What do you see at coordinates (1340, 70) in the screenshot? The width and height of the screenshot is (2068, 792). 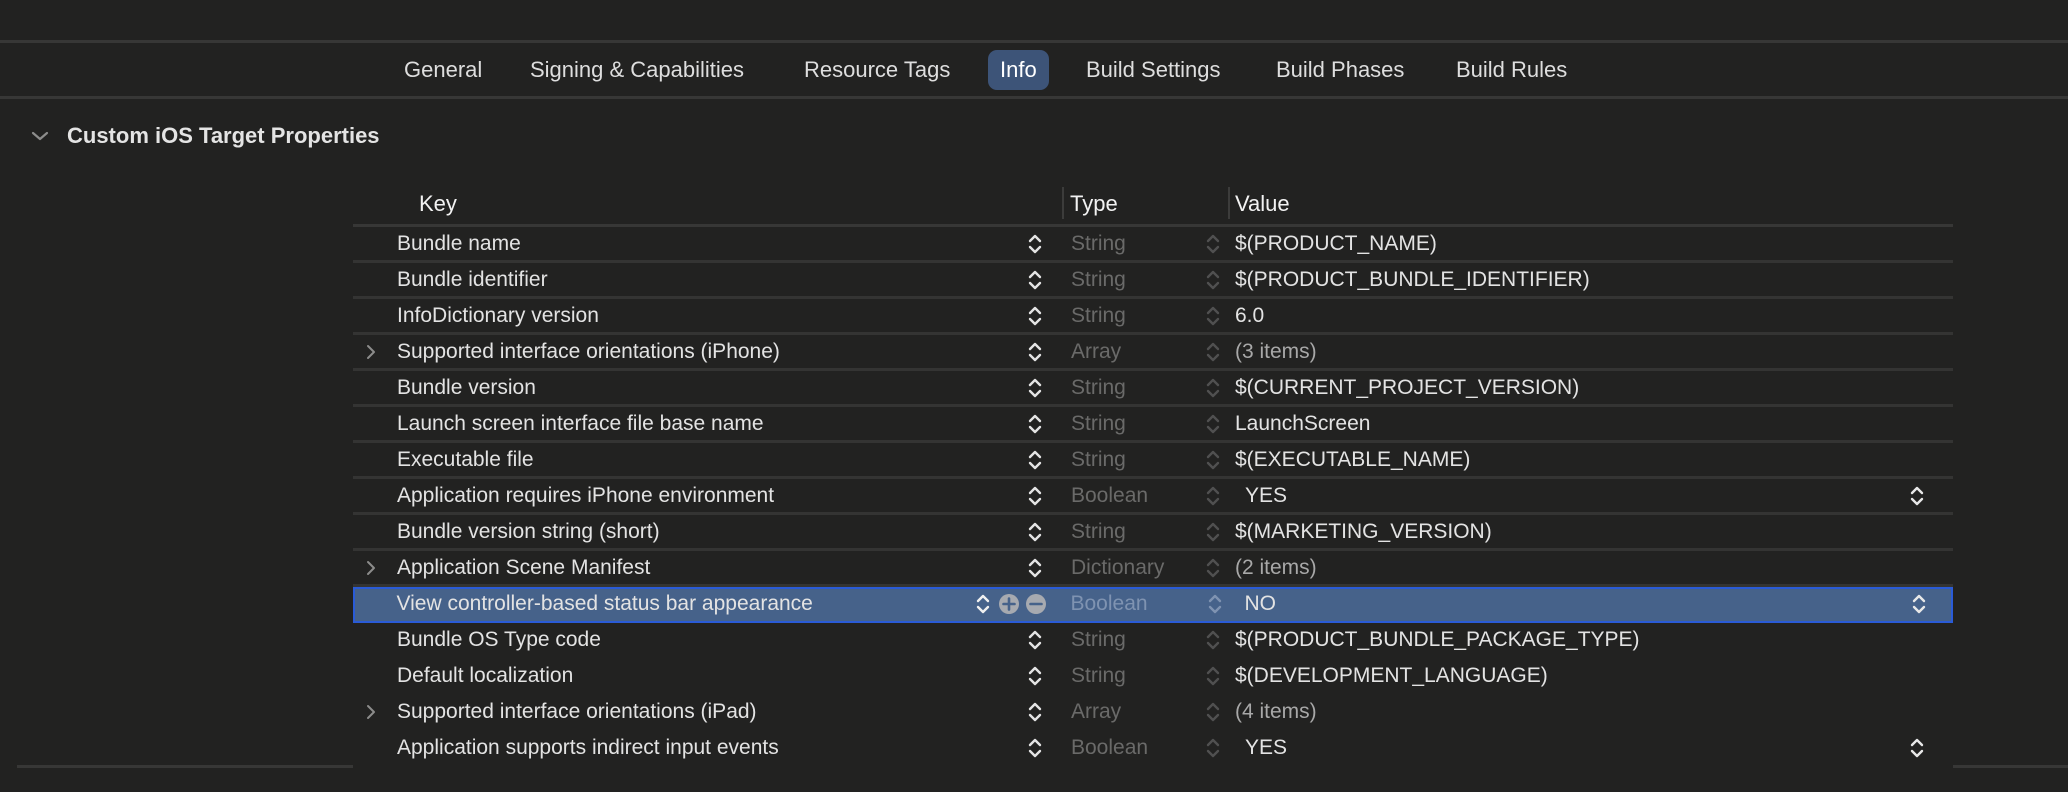 I see `tab-build-phases: Build Phases` at bounding box center [1340, 70].